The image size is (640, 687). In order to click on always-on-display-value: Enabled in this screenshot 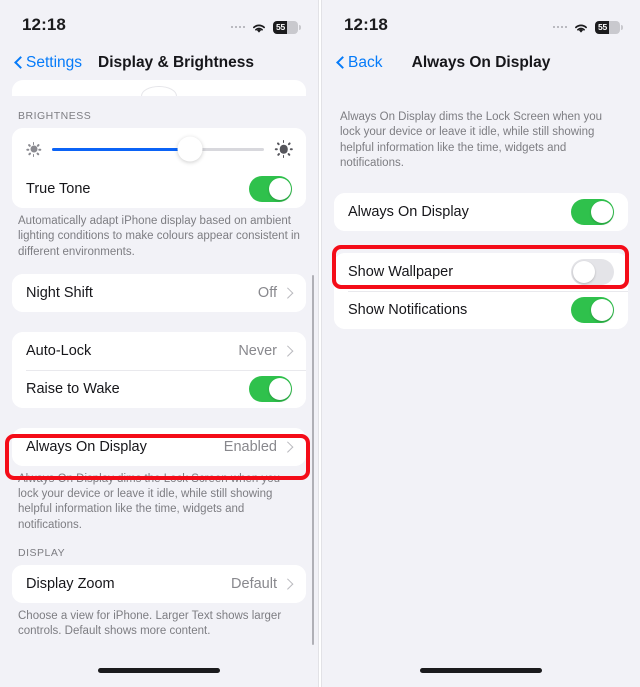, I will do `click(250, 446)`.